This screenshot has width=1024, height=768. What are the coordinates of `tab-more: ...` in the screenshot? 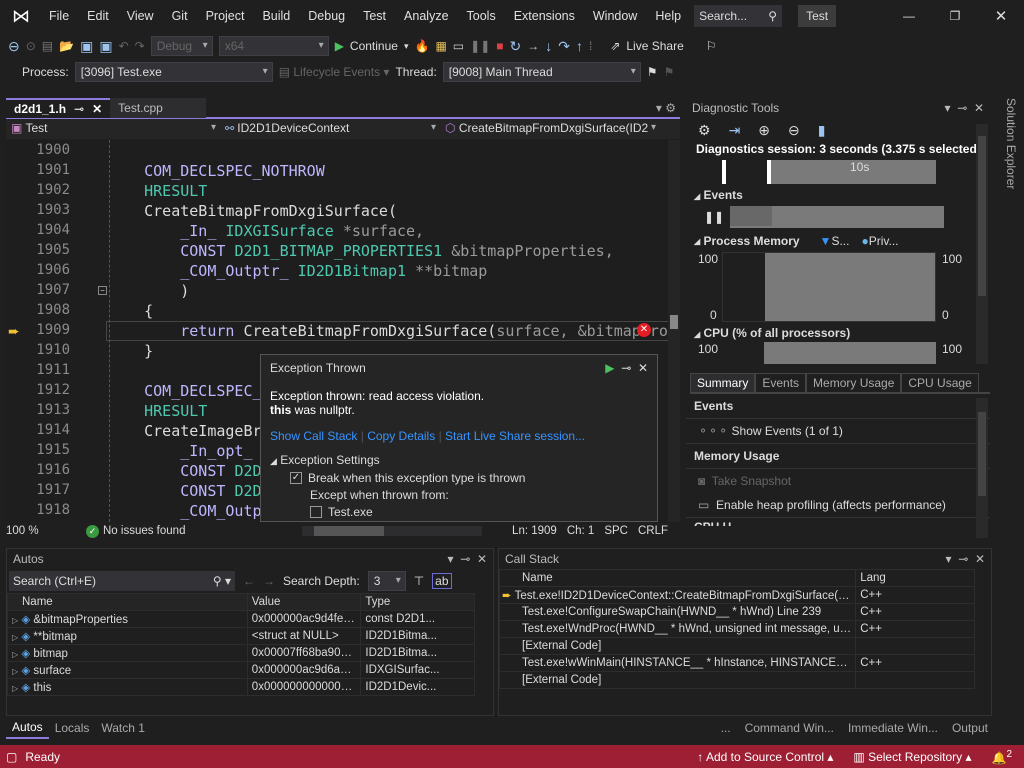 It's located at (726, 728).